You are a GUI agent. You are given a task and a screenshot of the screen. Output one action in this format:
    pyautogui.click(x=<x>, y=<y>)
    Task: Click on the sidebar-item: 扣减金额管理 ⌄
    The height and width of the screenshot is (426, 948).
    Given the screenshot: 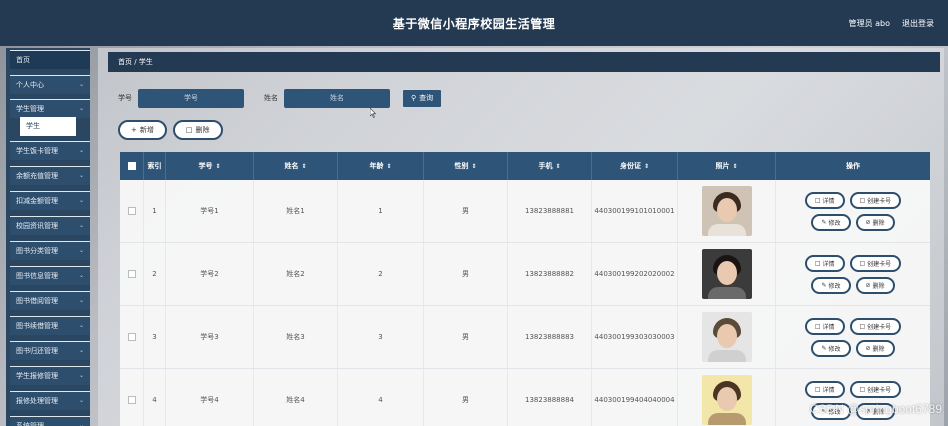 What is the action you would take?
    pyautogui.click(x=50, y=200)
    